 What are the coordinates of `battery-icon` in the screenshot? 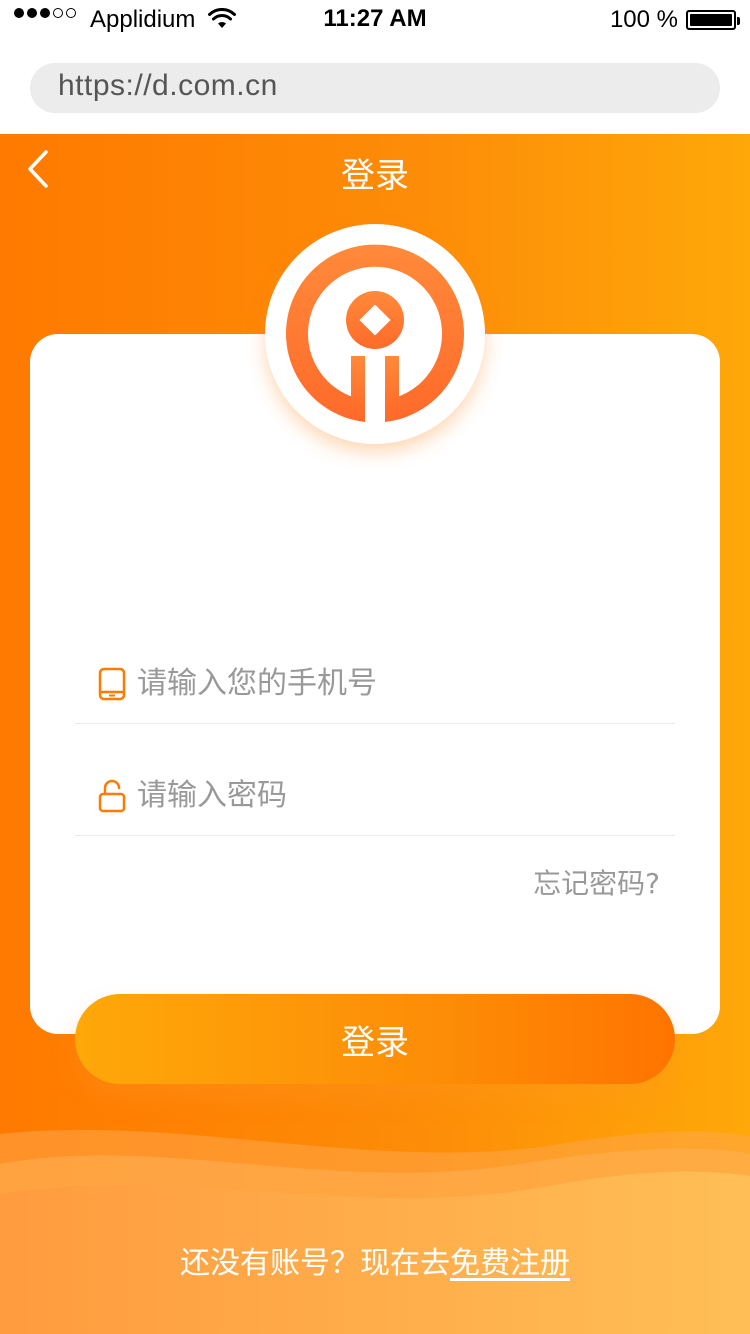 It's located at (713, 20).